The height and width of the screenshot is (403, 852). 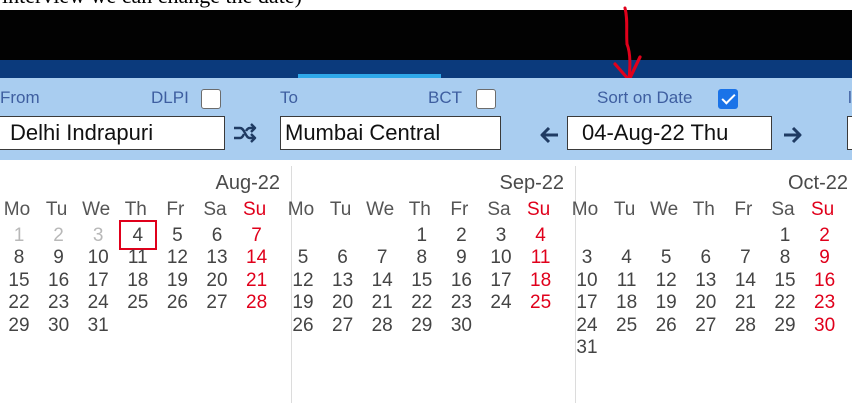 I want to click on swap-stations-icon, so click(x=245, y=133).